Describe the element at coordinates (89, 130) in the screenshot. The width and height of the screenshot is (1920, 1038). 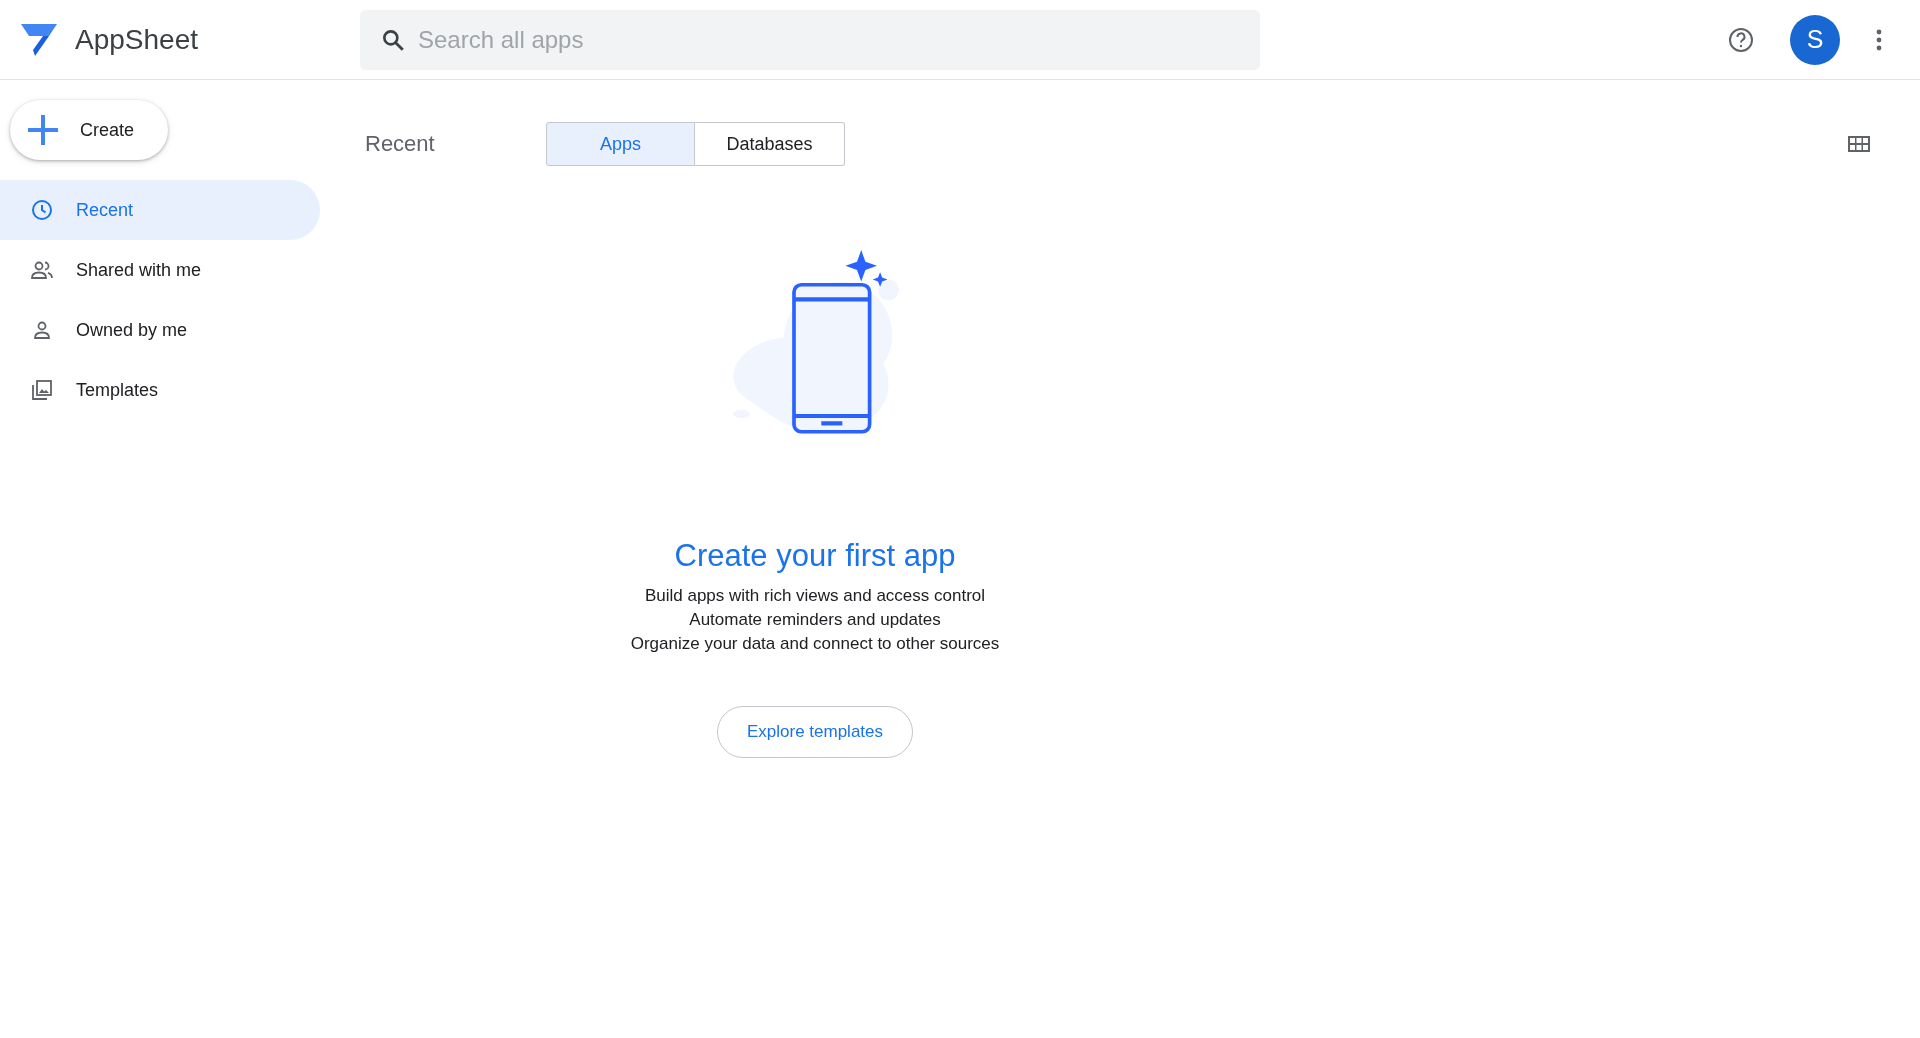
I see `create-button: Create` at that location.